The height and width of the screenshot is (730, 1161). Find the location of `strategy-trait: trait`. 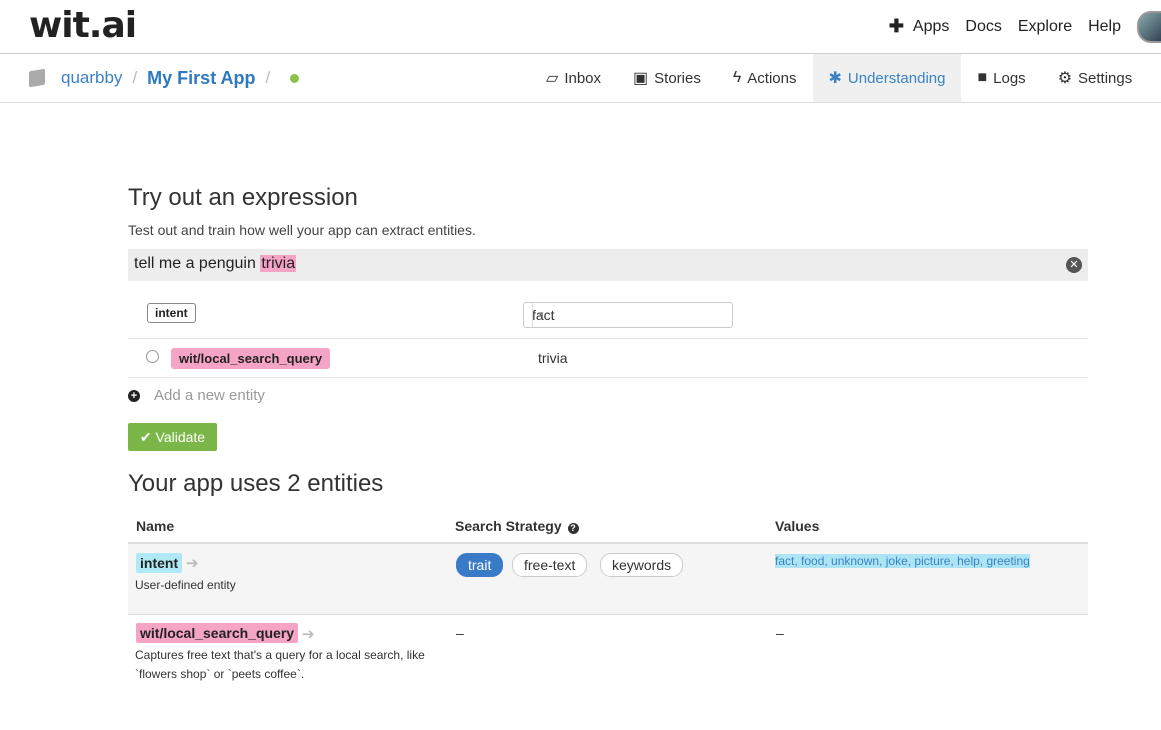

strategy-trait: trait is located at coordinates (480, 565).